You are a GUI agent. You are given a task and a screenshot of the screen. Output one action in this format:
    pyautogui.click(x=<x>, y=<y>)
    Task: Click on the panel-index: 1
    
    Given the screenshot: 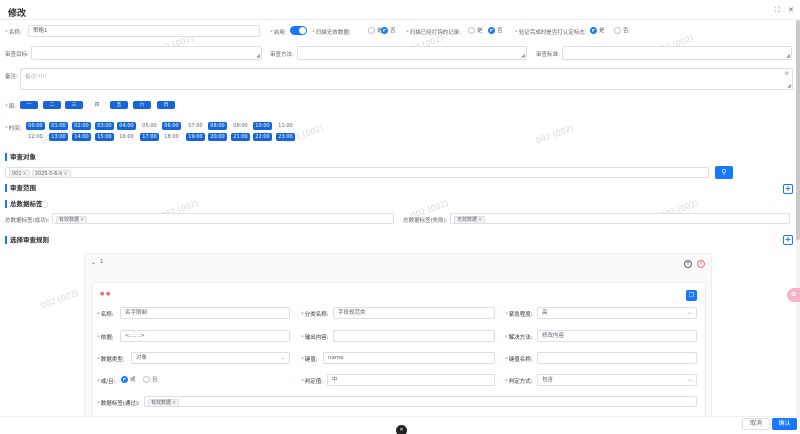 What is the action you would take?
    pyautogui.click(x=102, y=262)
    